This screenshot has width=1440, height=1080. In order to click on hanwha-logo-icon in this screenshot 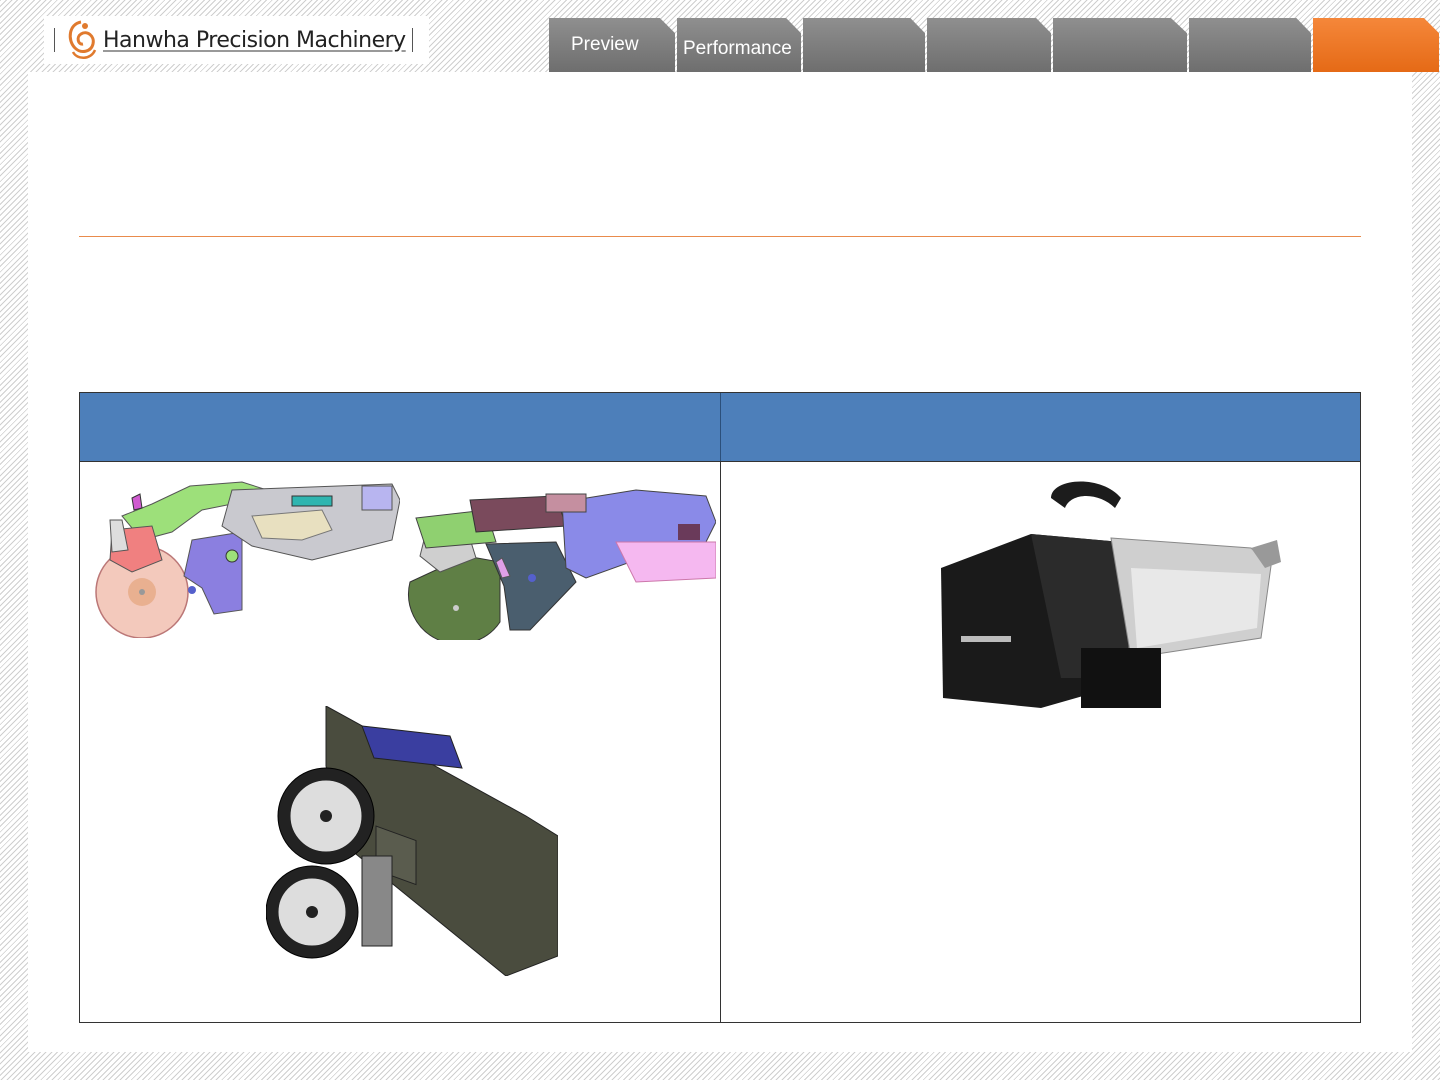, I will do `click(82, 39)`.